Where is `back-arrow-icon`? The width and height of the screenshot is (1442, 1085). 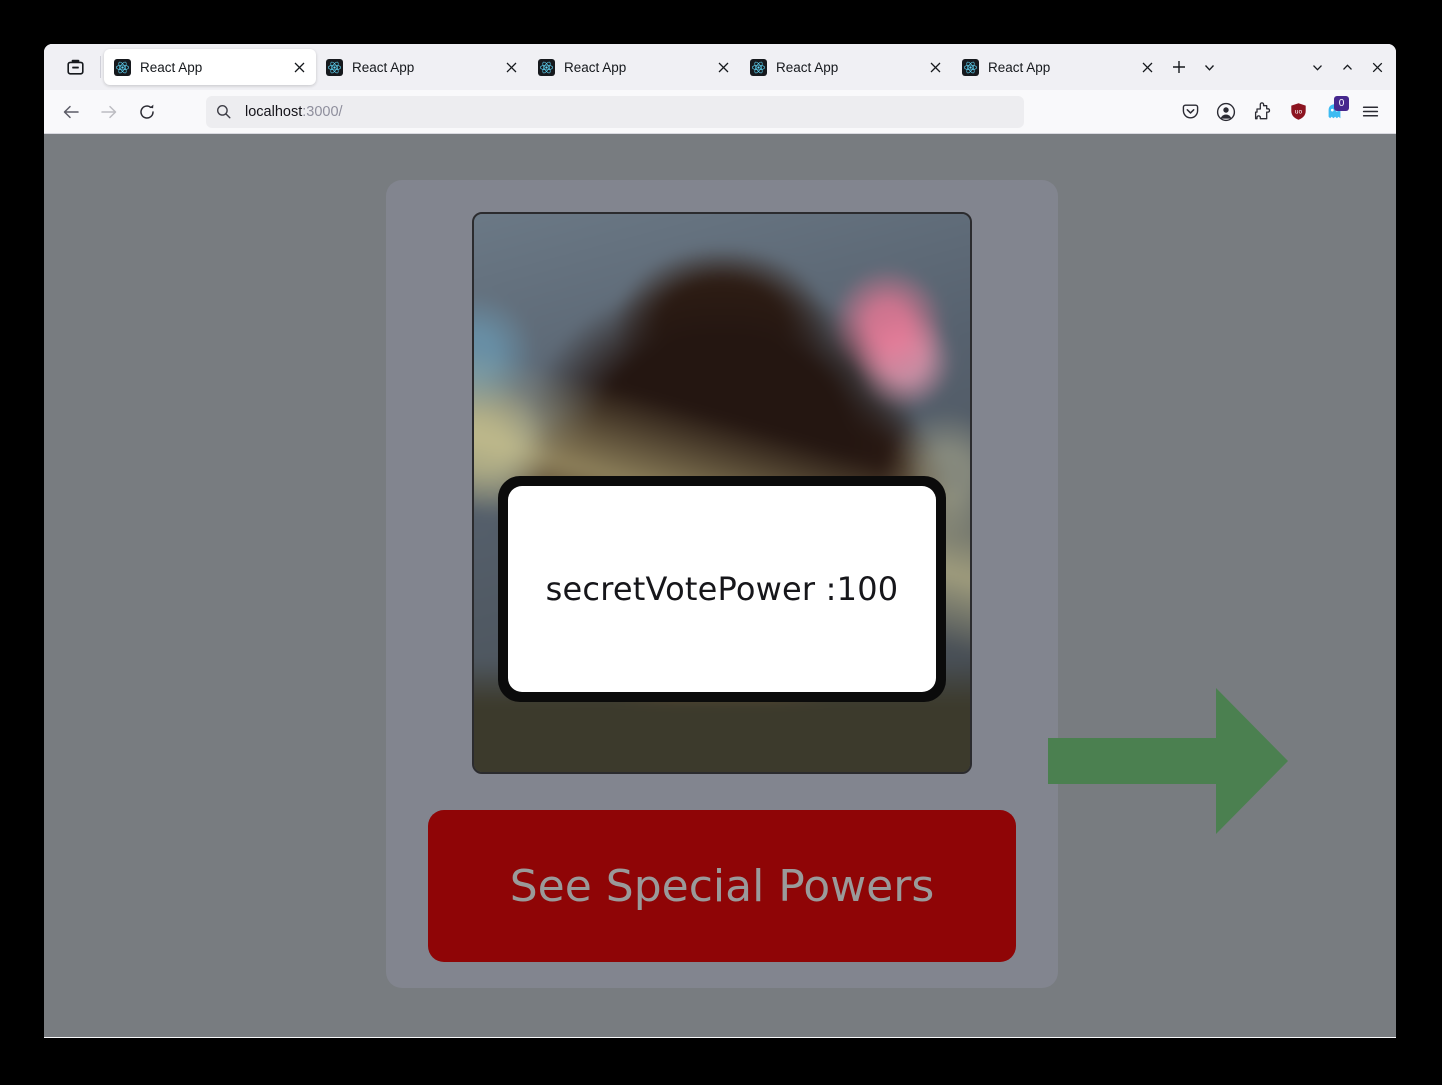
back-arrow-icon is located at coordinates (71, 111).